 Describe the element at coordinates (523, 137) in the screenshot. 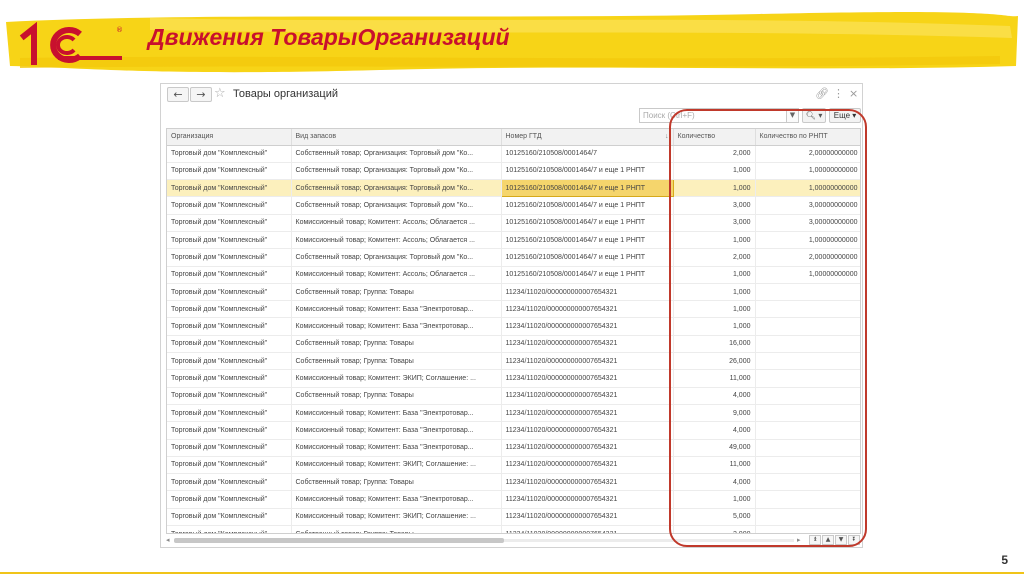

I see `column-header-gtd-label: Номер ГТД` at that location.